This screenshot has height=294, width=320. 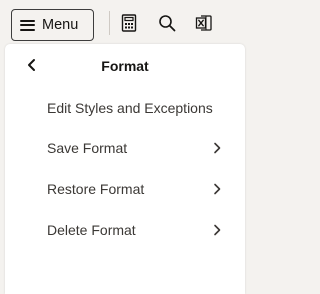 What do you see at coordinates (125, 66) in the screenshot?
I see `panel-title: Format` at bounding box center [125, 66].